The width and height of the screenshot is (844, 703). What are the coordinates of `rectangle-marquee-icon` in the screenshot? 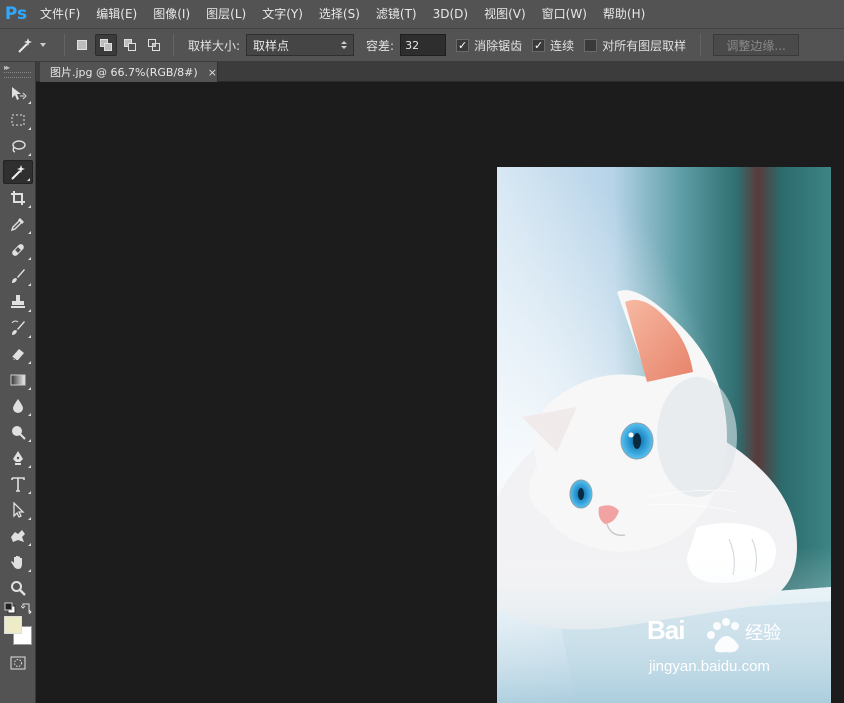 It's located at (18, 120).